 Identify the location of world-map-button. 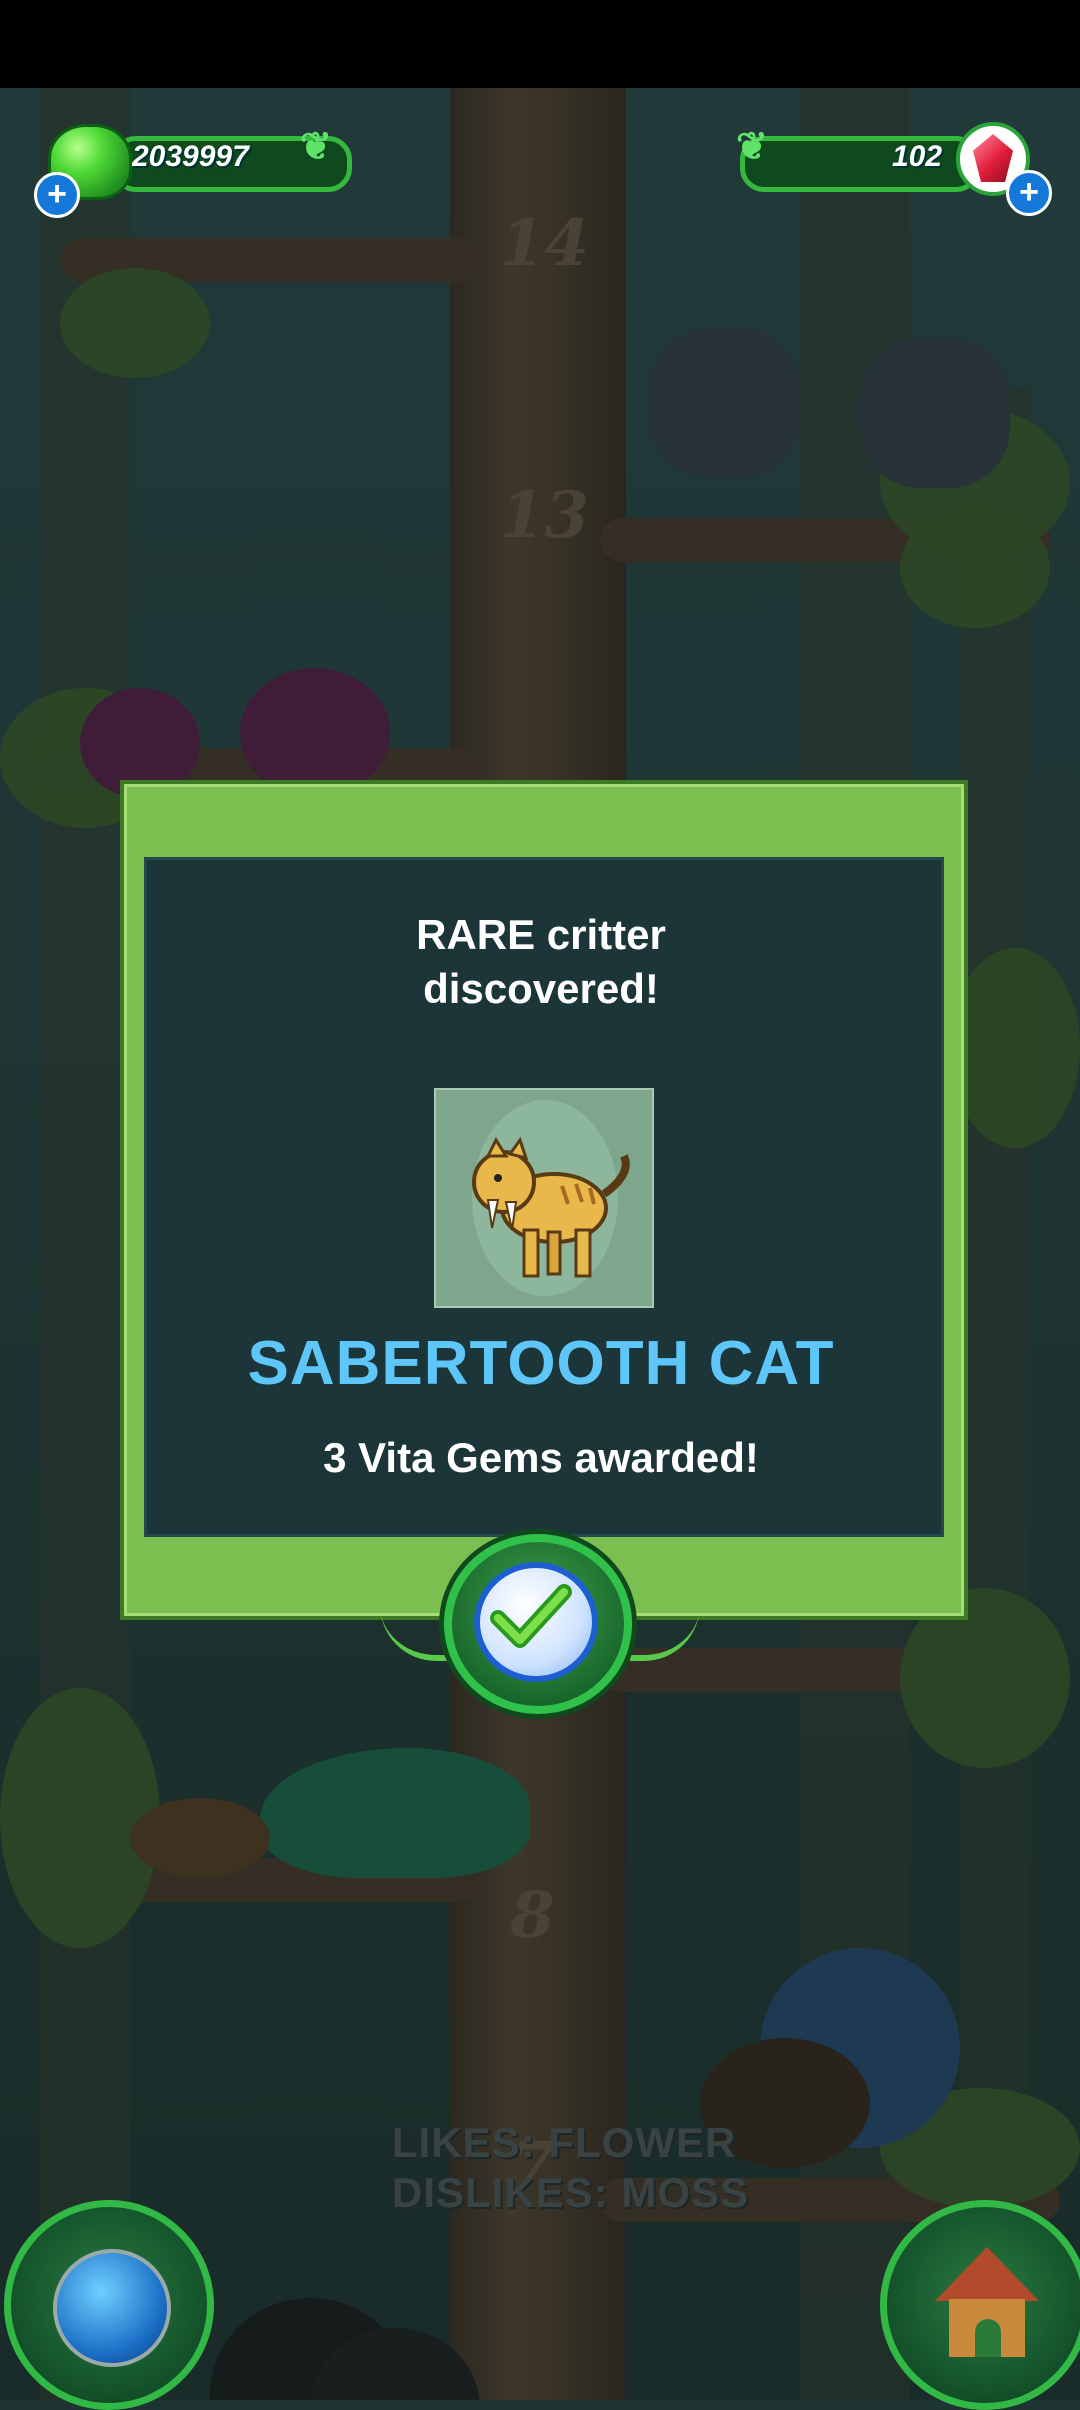
(109, 2305).